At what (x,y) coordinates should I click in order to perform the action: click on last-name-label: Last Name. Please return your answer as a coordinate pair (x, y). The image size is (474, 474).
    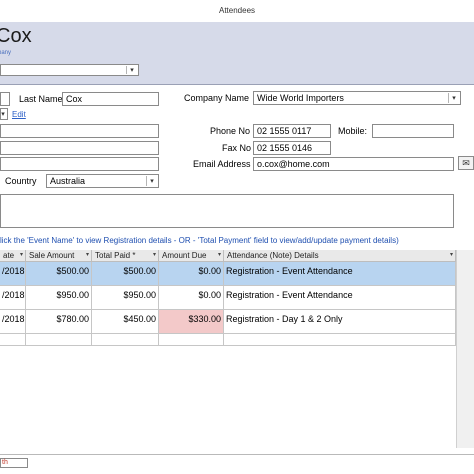
    Looking at the image, I should click on (41, 99).